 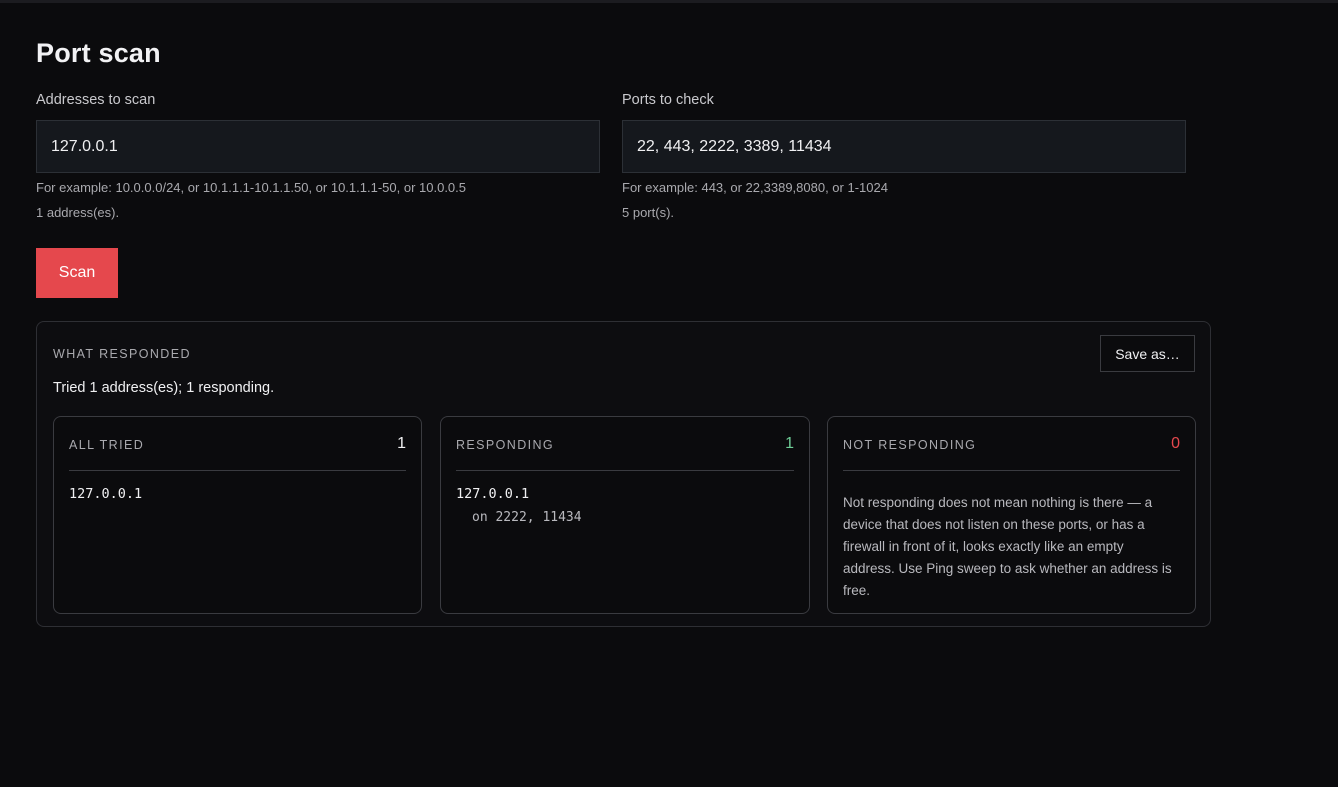 What do you see at coordinates (789, 443) in the screenshot?
I see `responding-count: 1` at bounding box center [789, 443].